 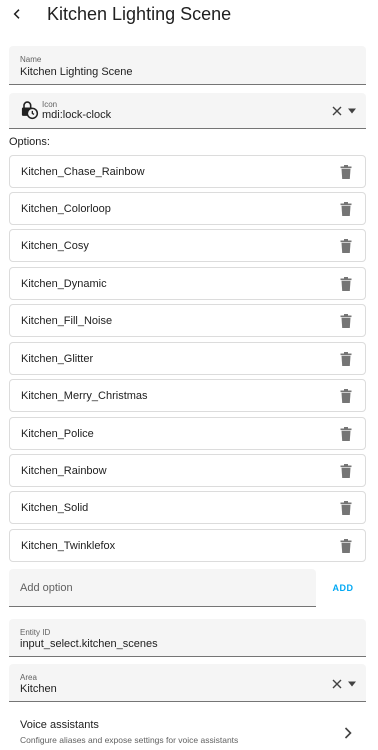 What do you see at coordinates (187, 395) in the screenshot?
I see `option-row: Kitchen_Merry_Christmas` at bounding box center [187, 395].